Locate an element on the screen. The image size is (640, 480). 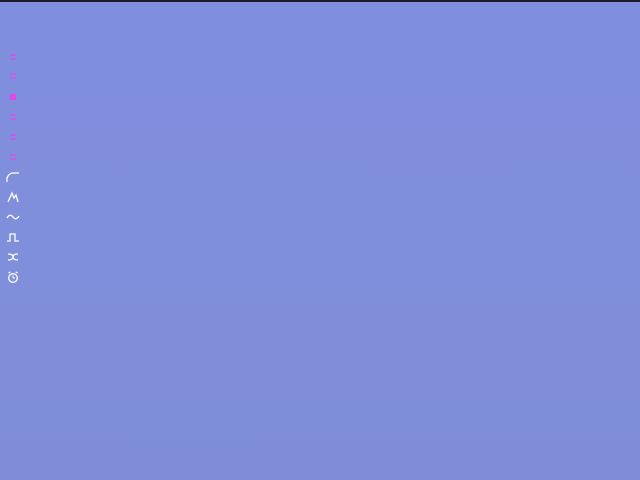
shuffle-button is located at coordinates (13, 257).